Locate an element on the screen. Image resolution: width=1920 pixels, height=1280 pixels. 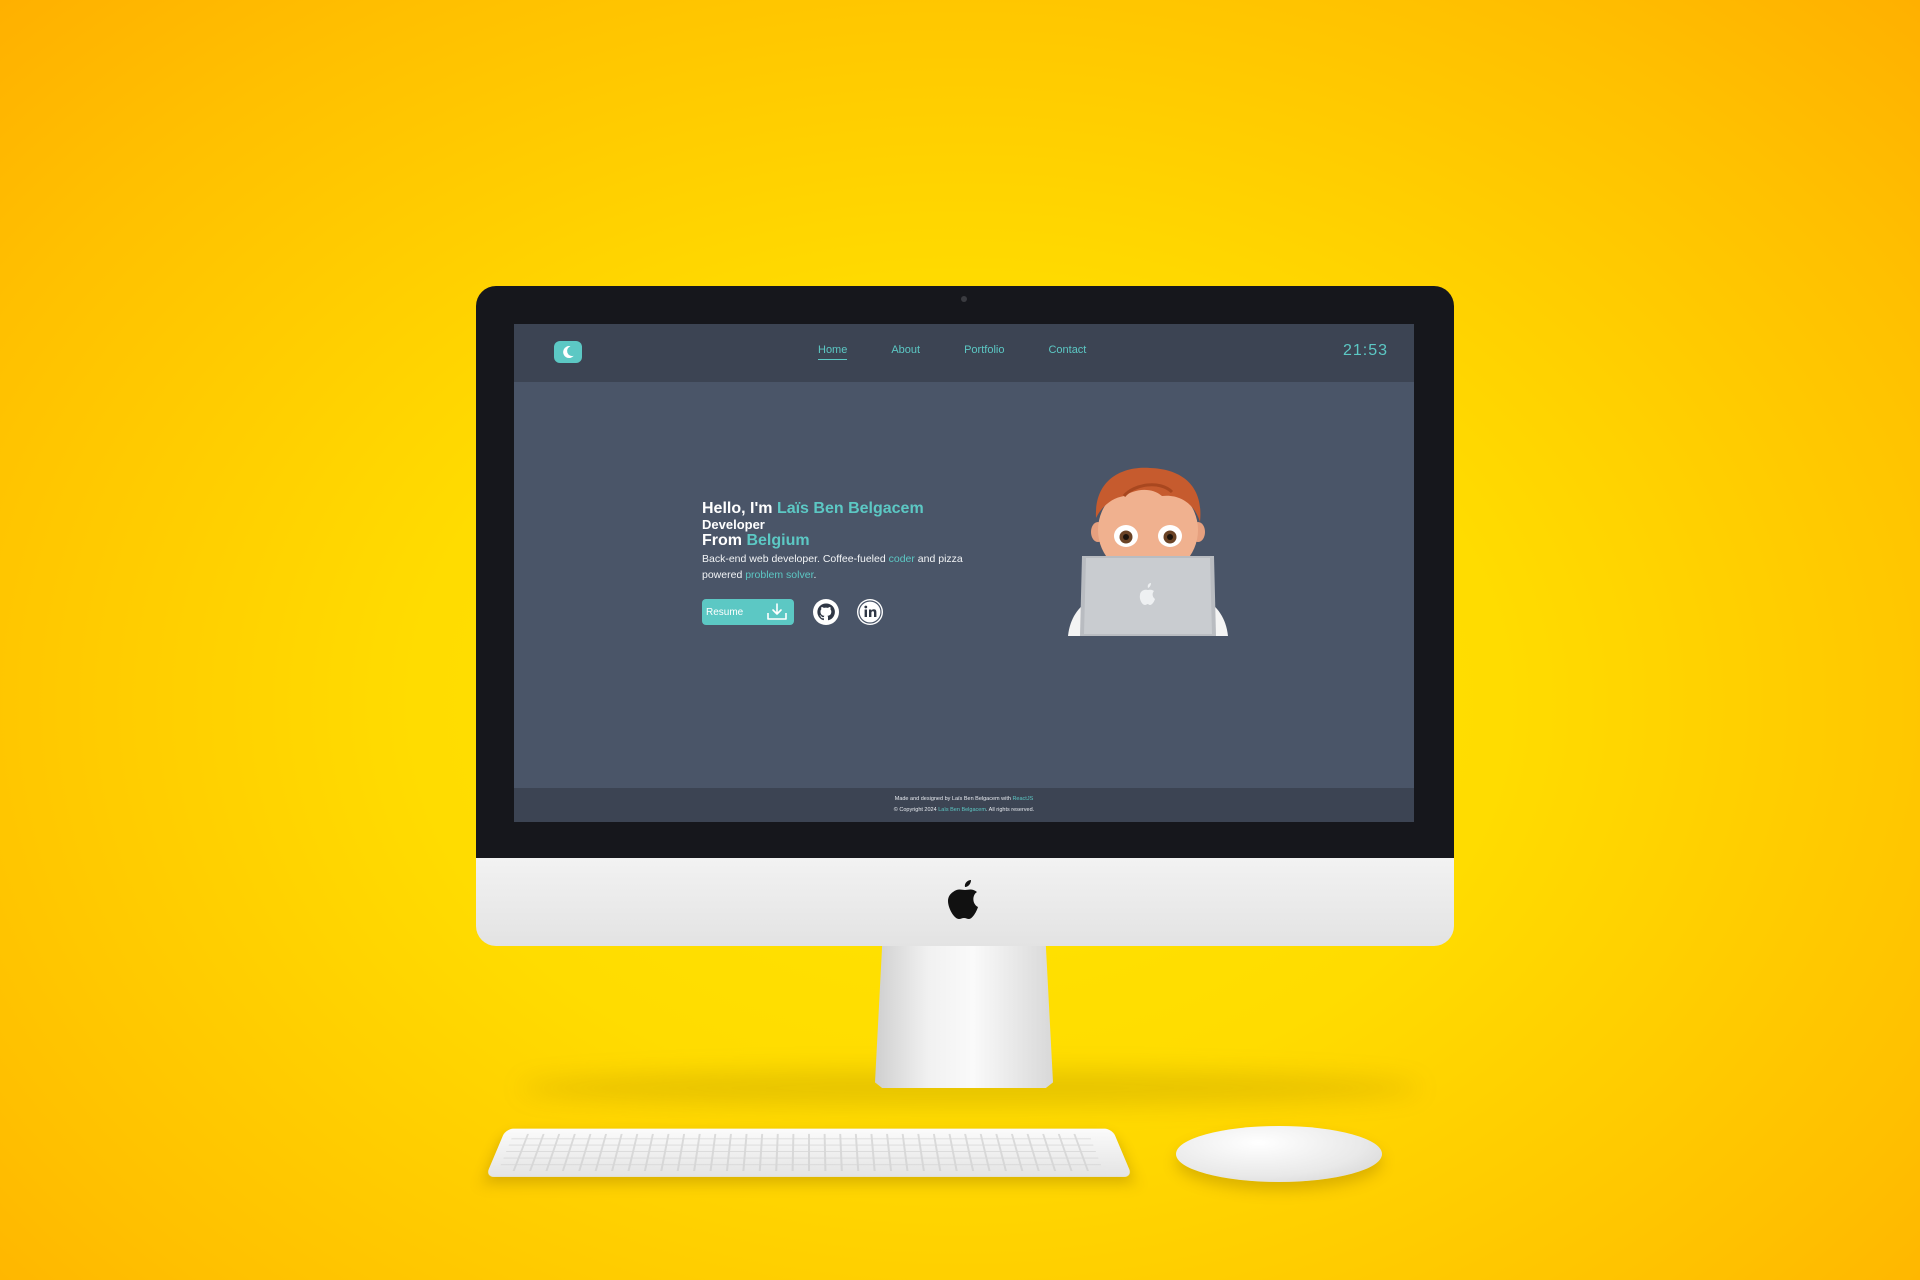
greeting-heading: Hello, I'm Laïs Ben Belgacem is located at coordinates (837, 509).